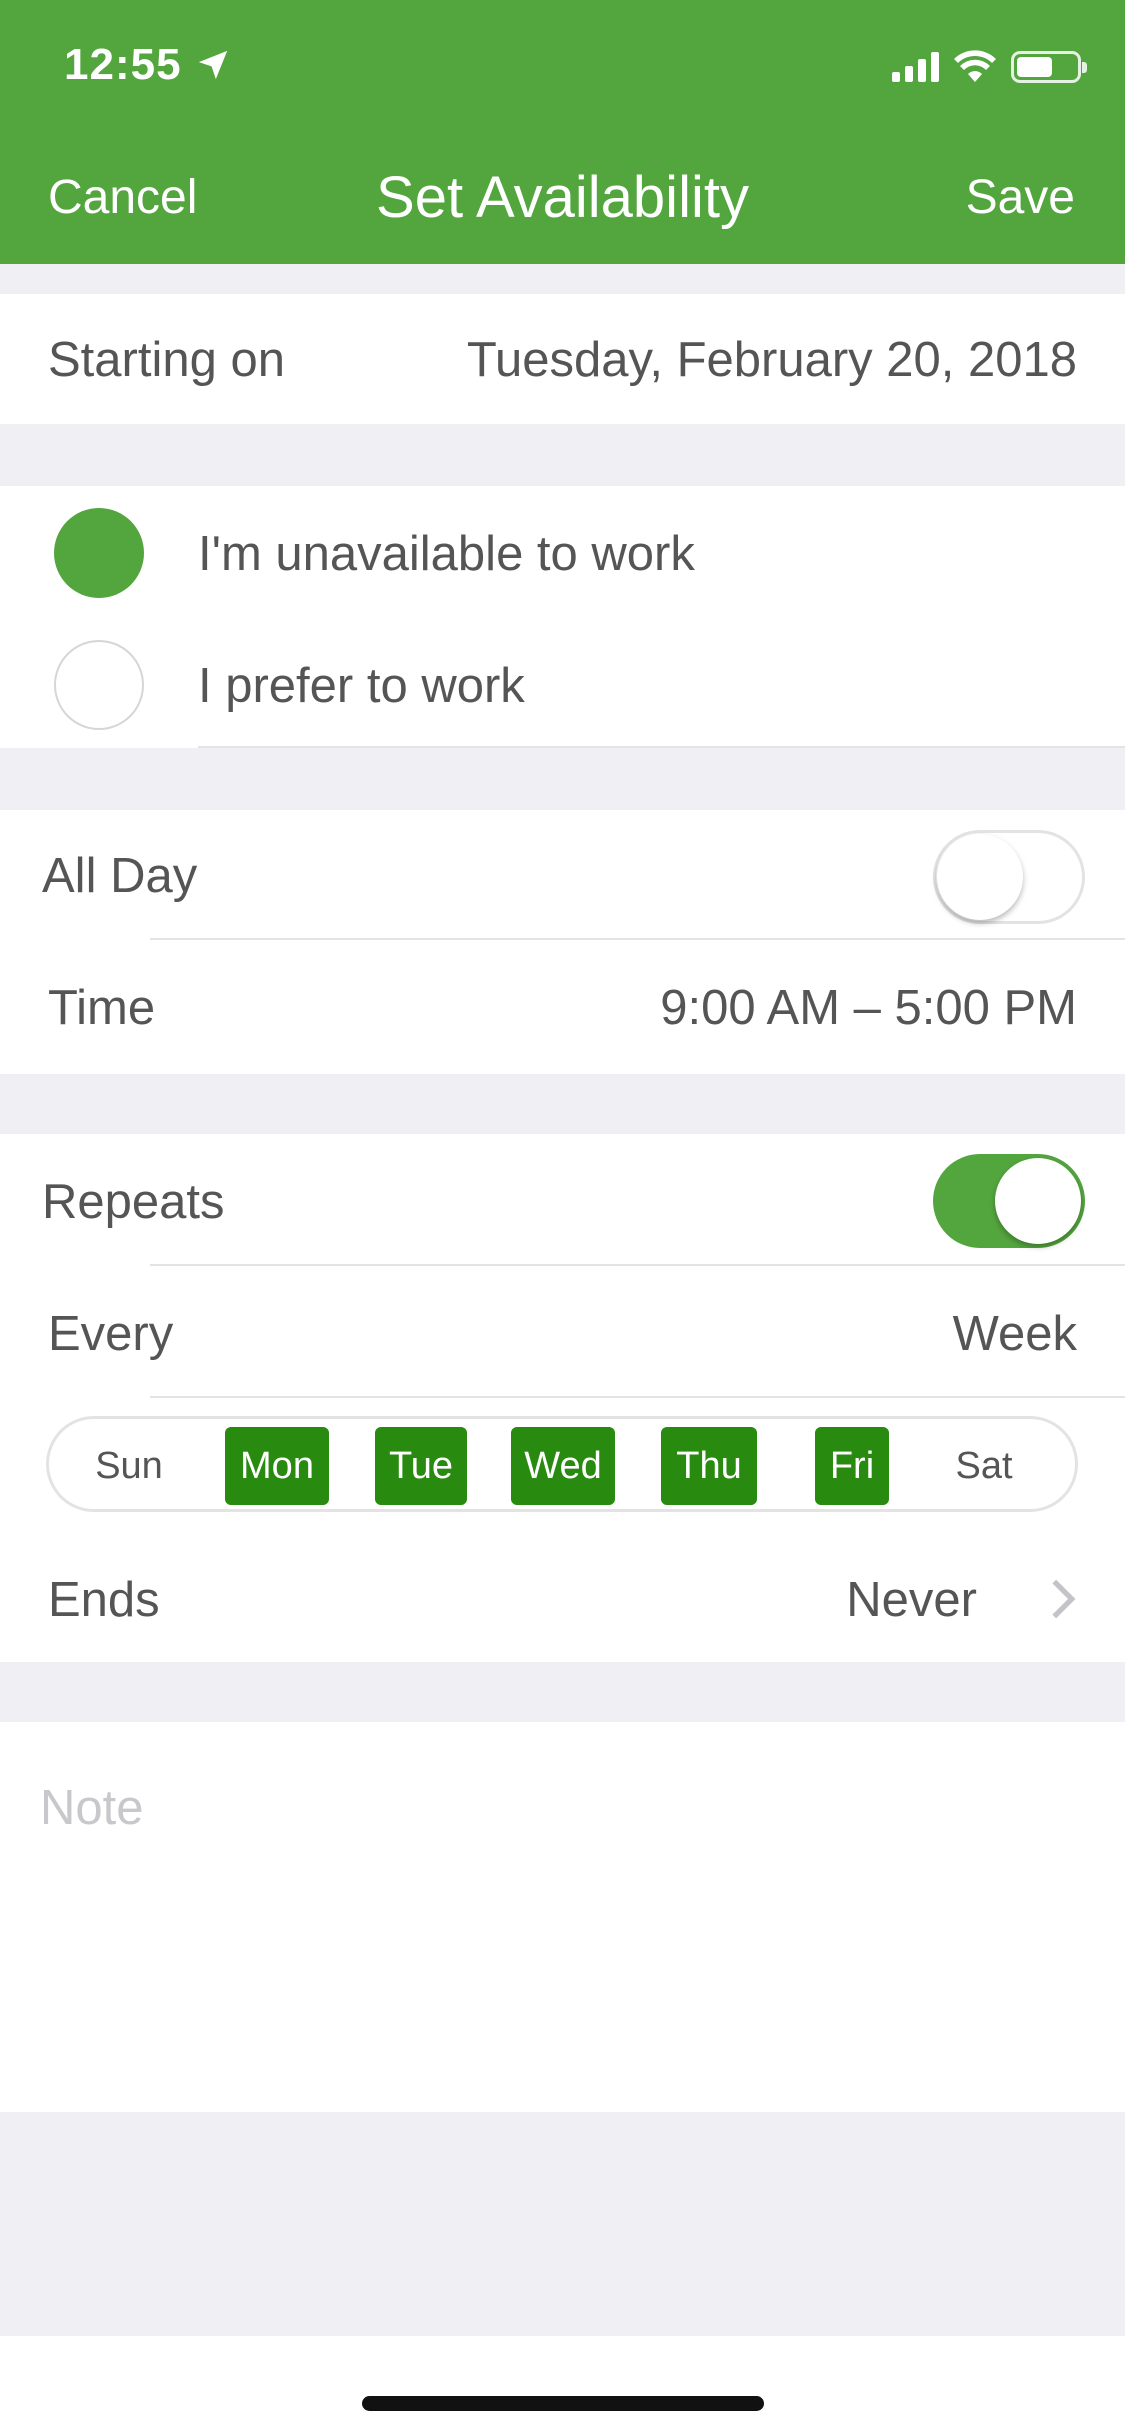 Image resolution: width=1125 pixels, height=2436 pixels. What do you see at coordinates (562, 942) in the screenshot?
I see `all-day-time-section: All Day Time 9:00 AM – 5:00 PM` at bounding box center [562, 942].